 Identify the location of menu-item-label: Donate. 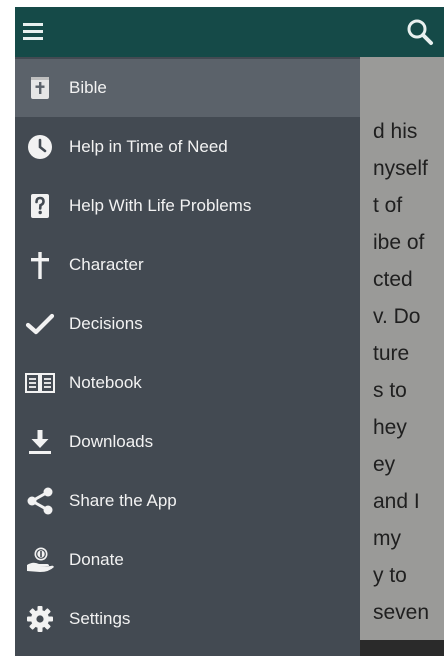
(96, 559).